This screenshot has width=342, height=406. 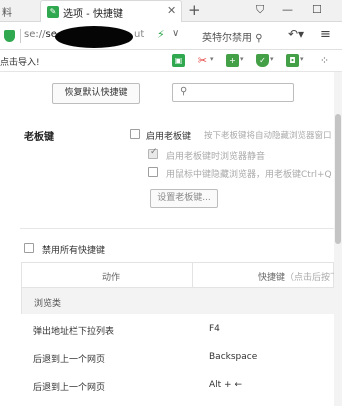 I want to click on shortcut-cell: Backspace, so click(x=233, y=357).